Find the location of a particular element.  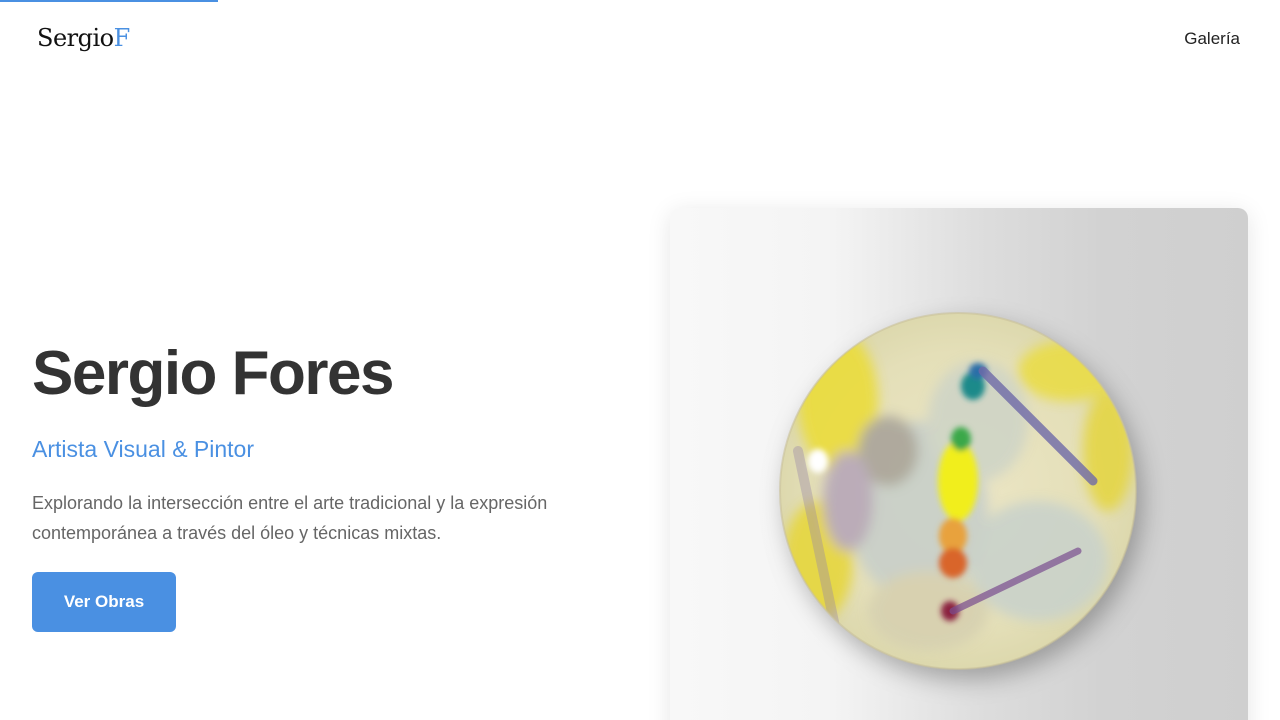

view-works-button: Ver Obras is located at coordinates (104, 602).